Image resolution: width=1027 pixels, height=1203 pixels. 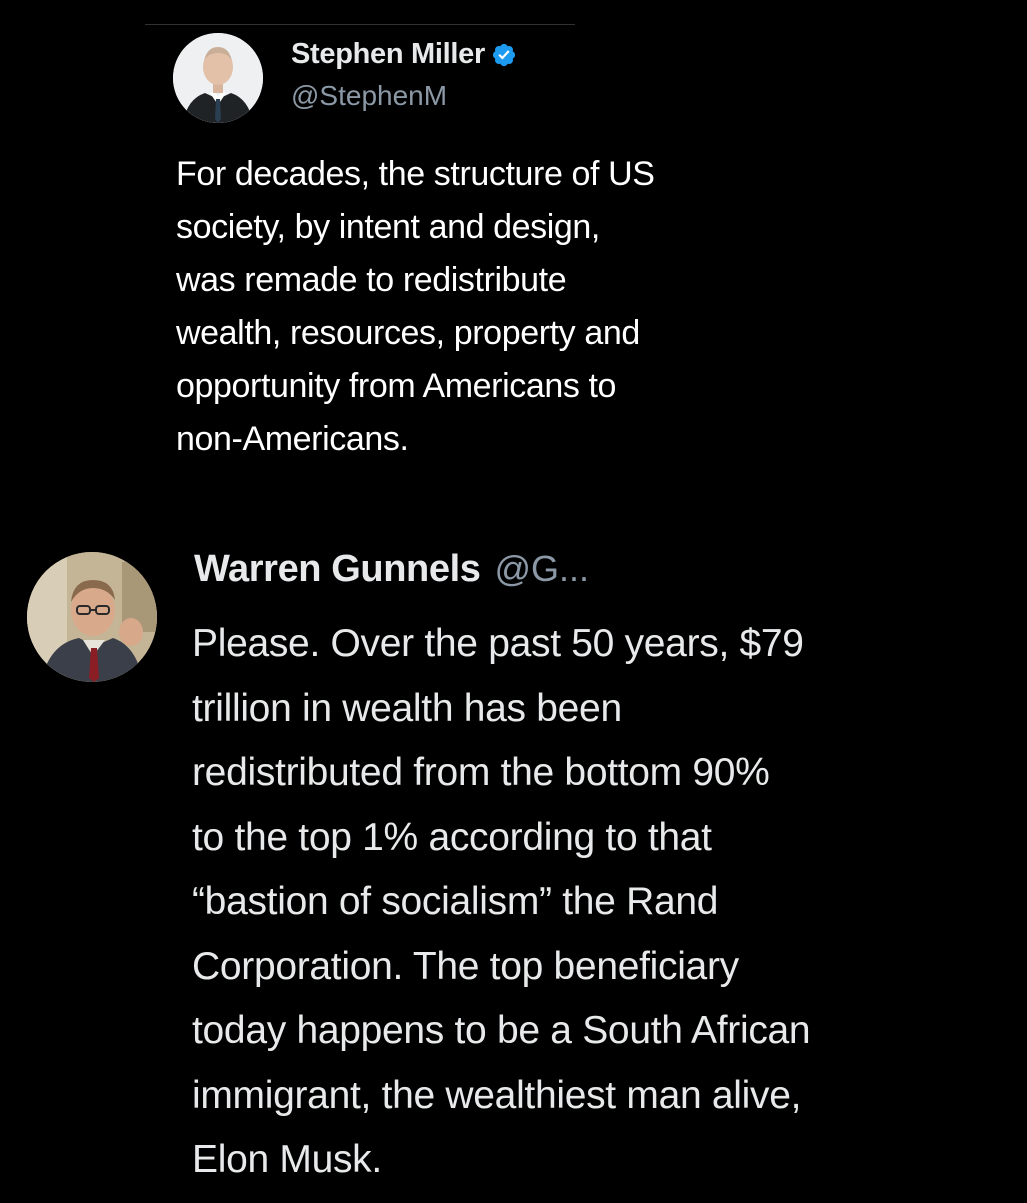 What do you see at coordinates (369, 96) in the screenshot?
I see `author-handle: @StephenM` at bounding box center [369, 96].